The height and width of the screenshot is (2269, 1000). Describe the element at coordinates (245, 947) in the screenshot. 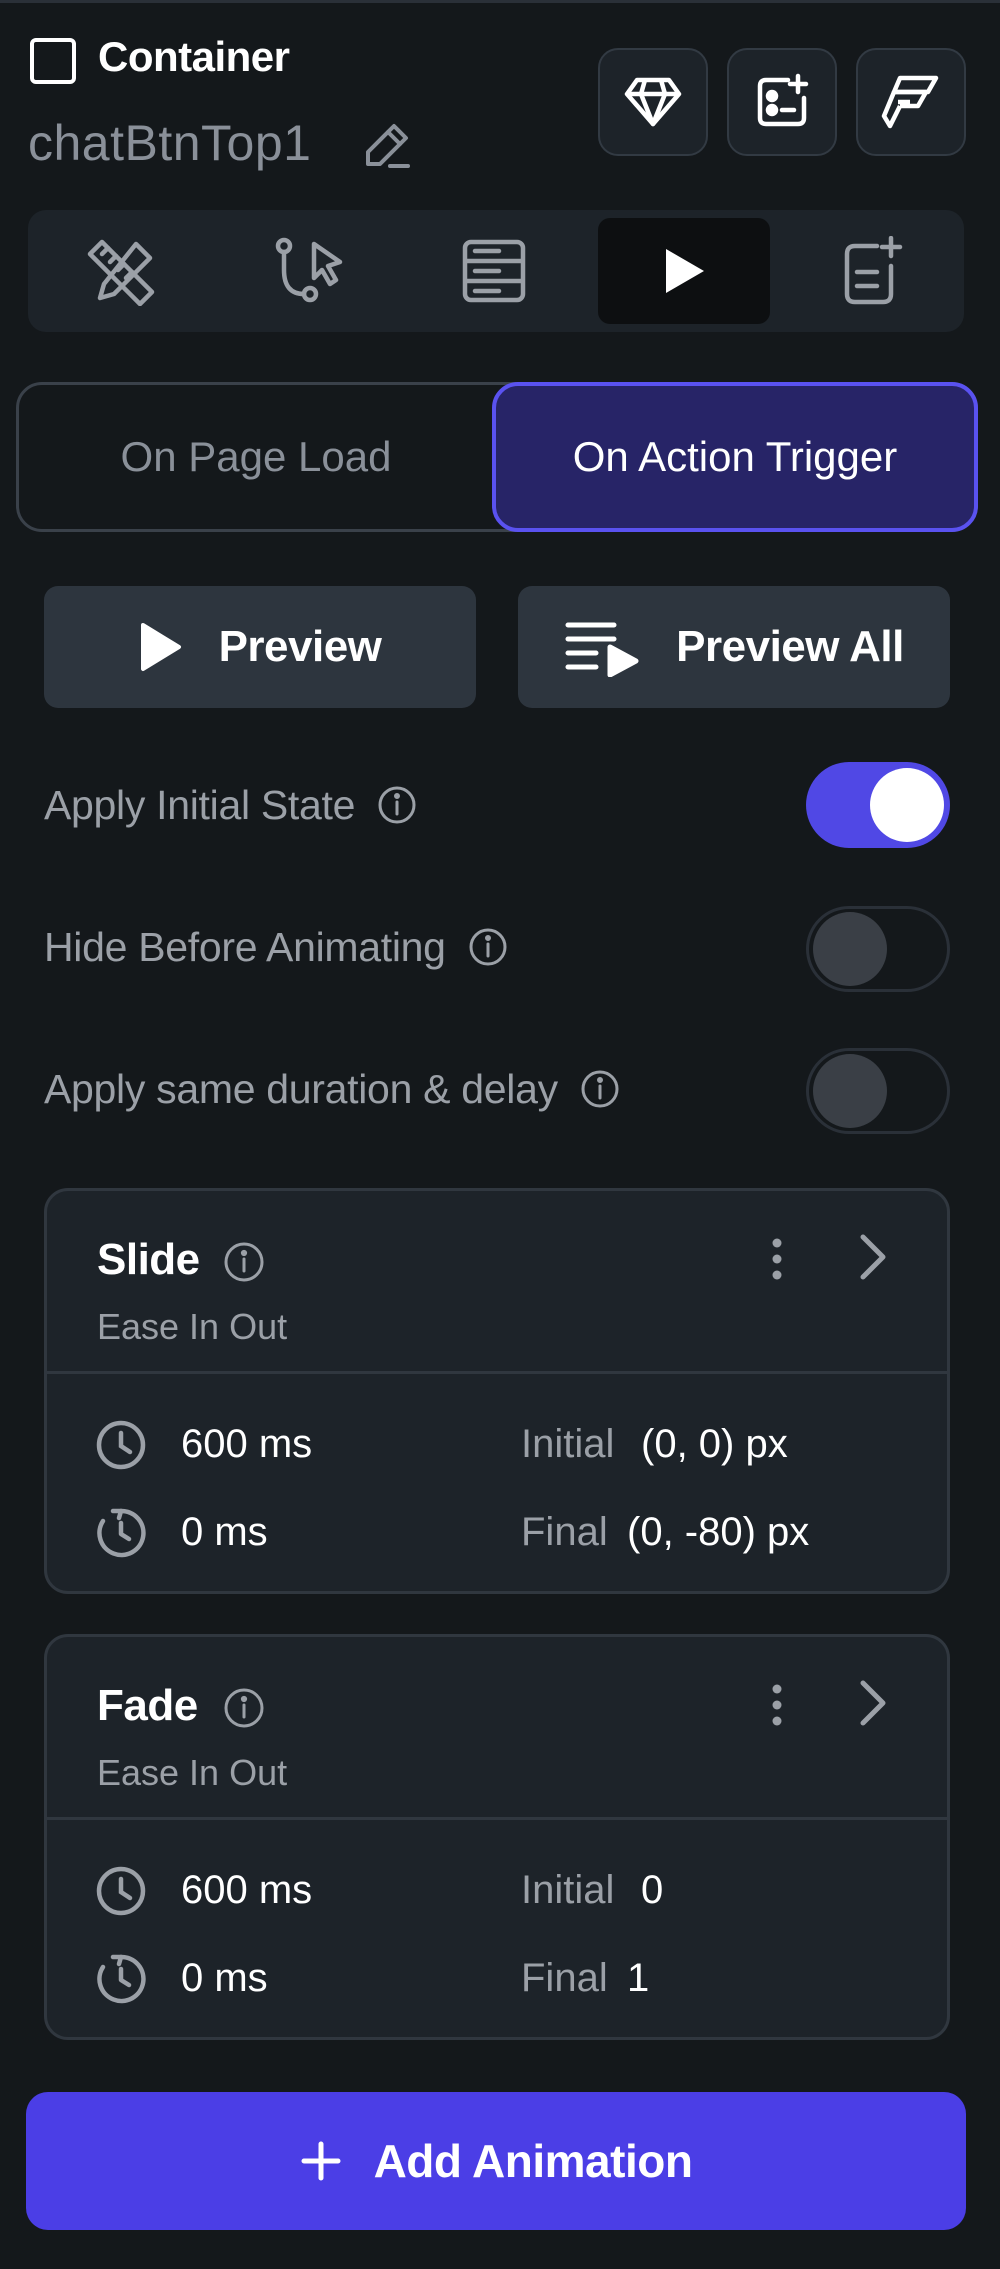

I see `toggle-label: Hide Before Animating` at that location.